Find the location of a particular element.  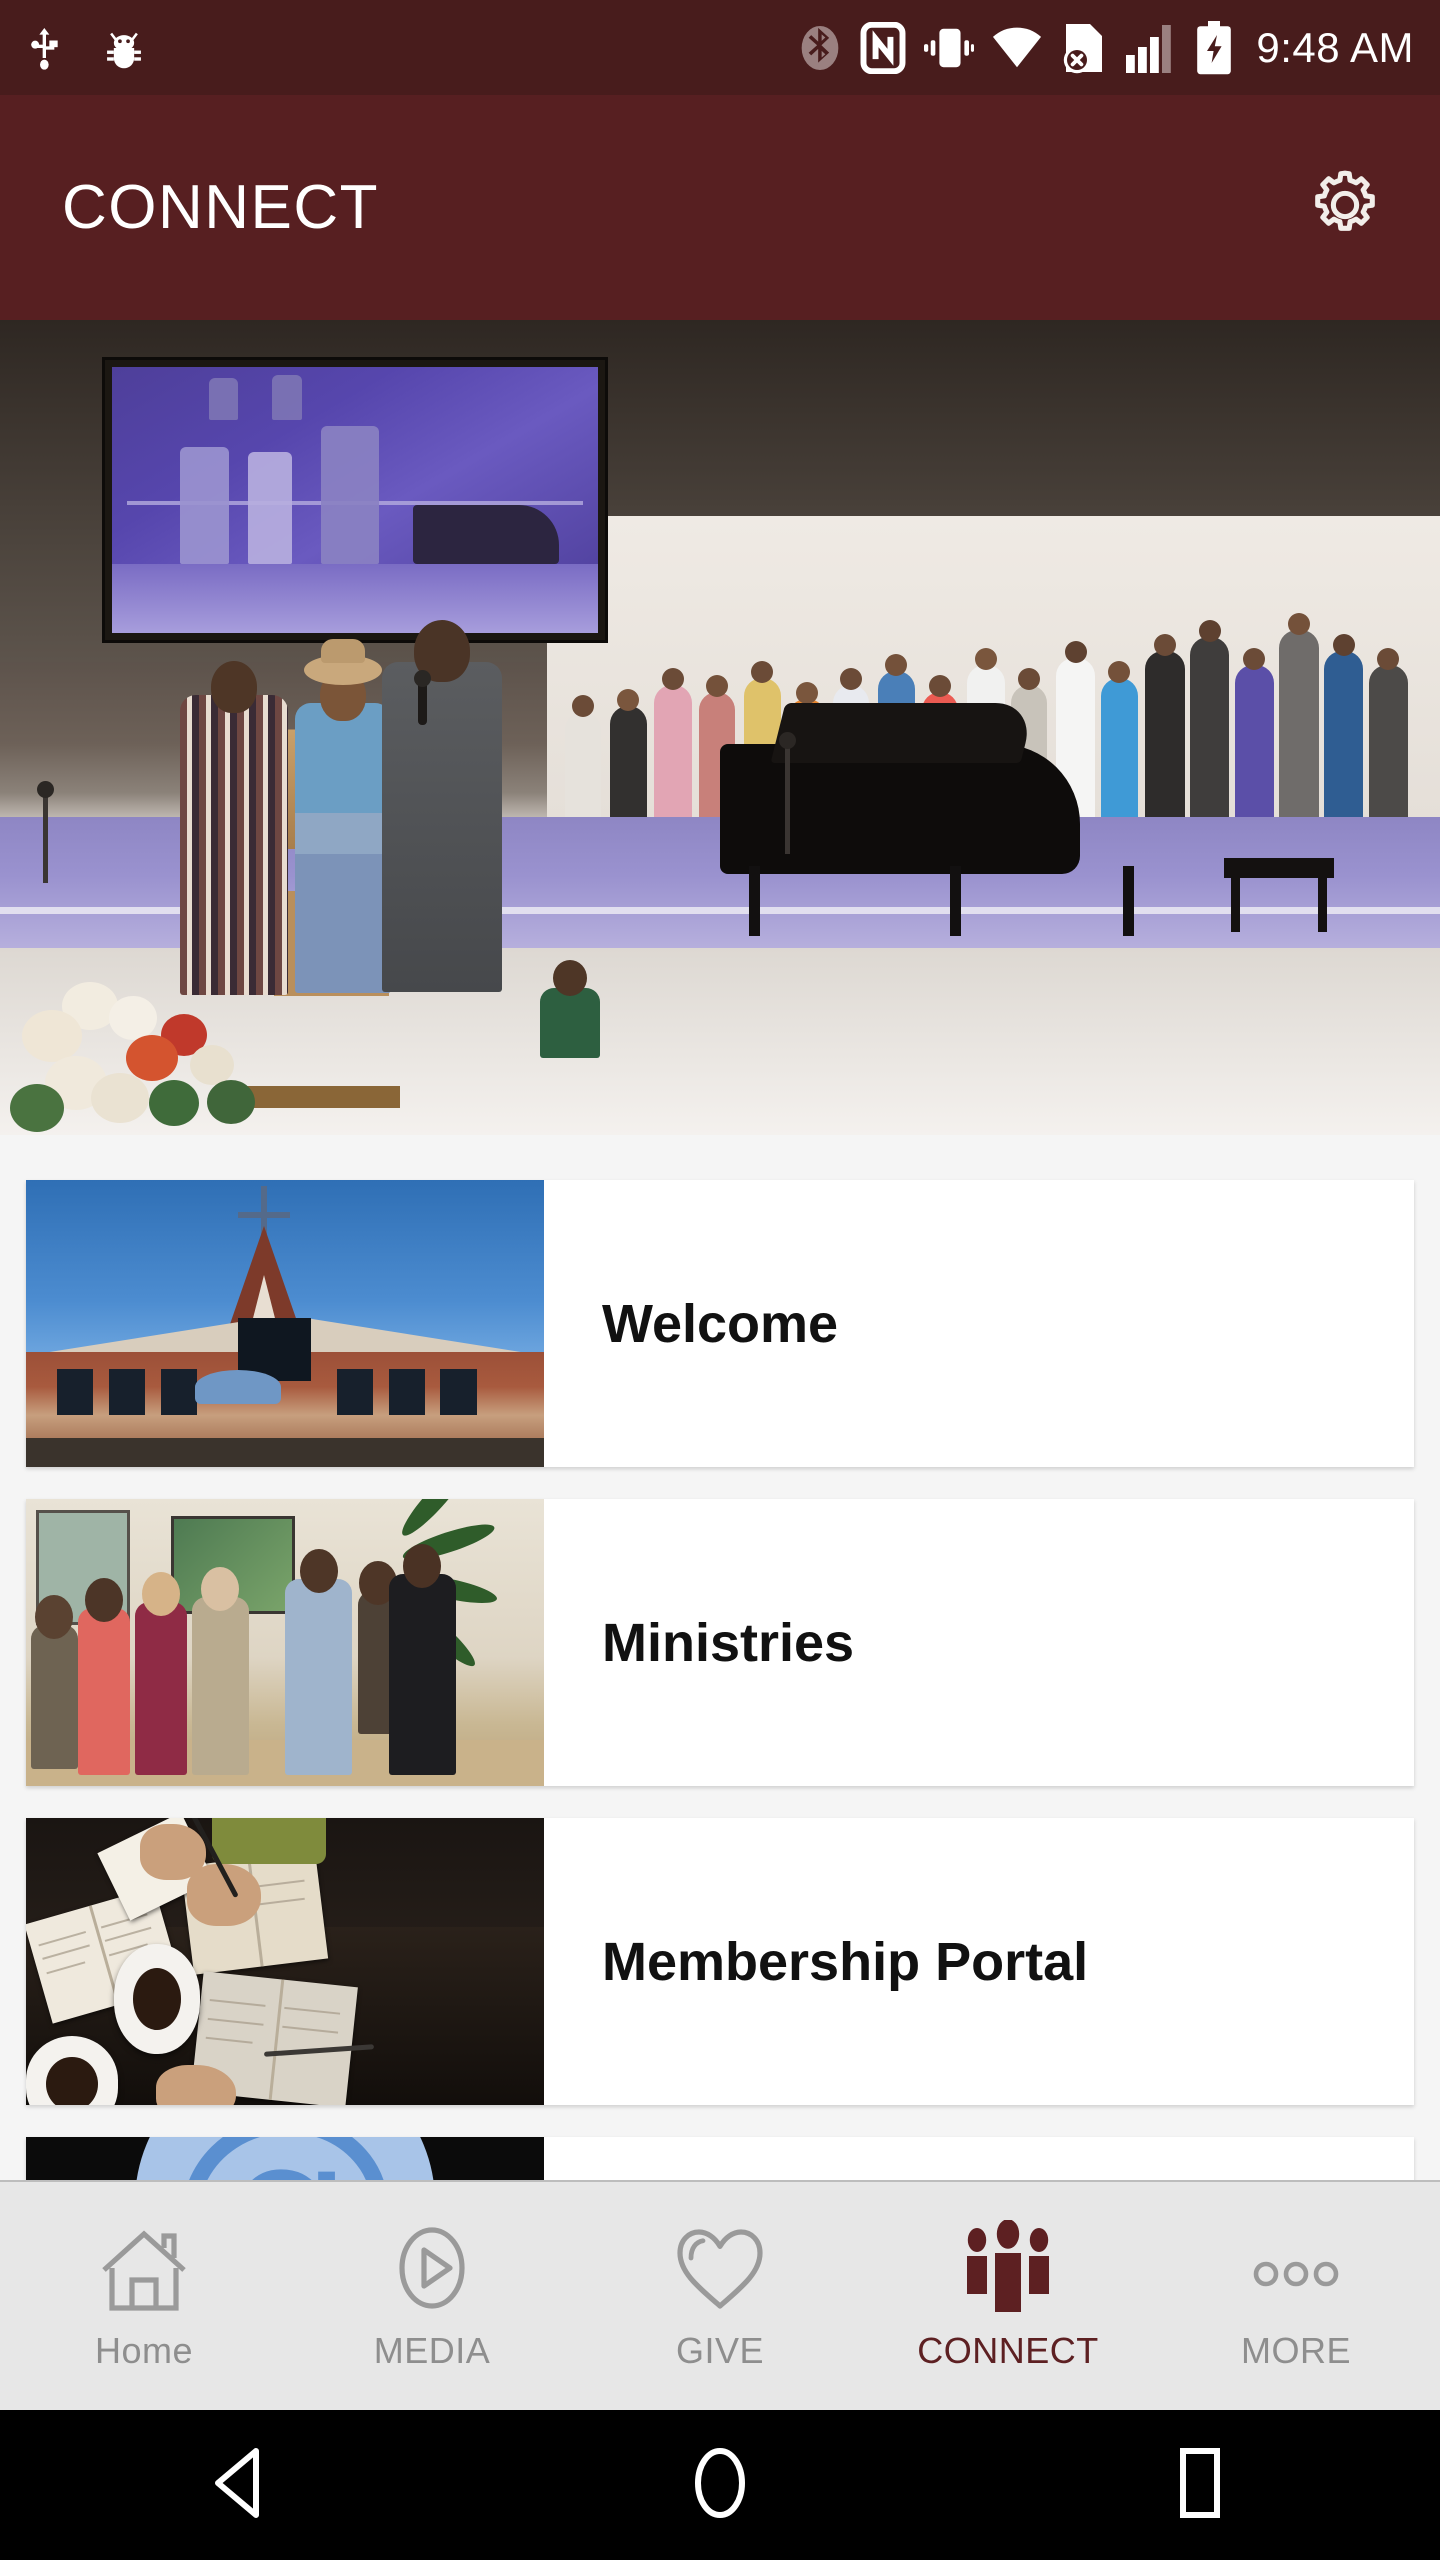

church-exterior-photo is located at coordinates (285, 1323).